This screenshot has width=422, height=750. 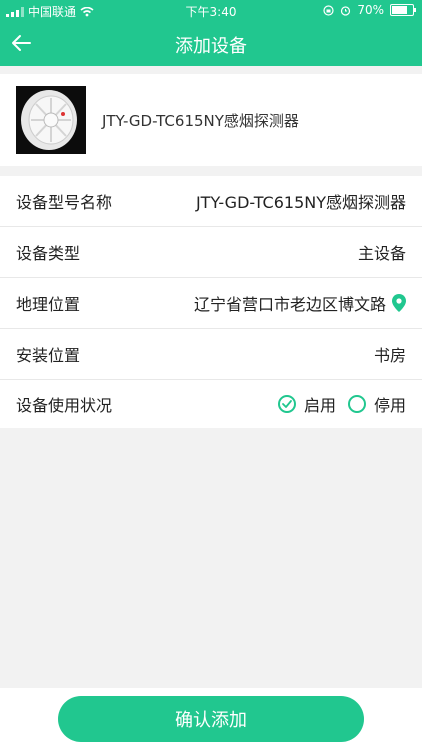 I want to click on row-label: 安装位置, so click(x=48, y=355).